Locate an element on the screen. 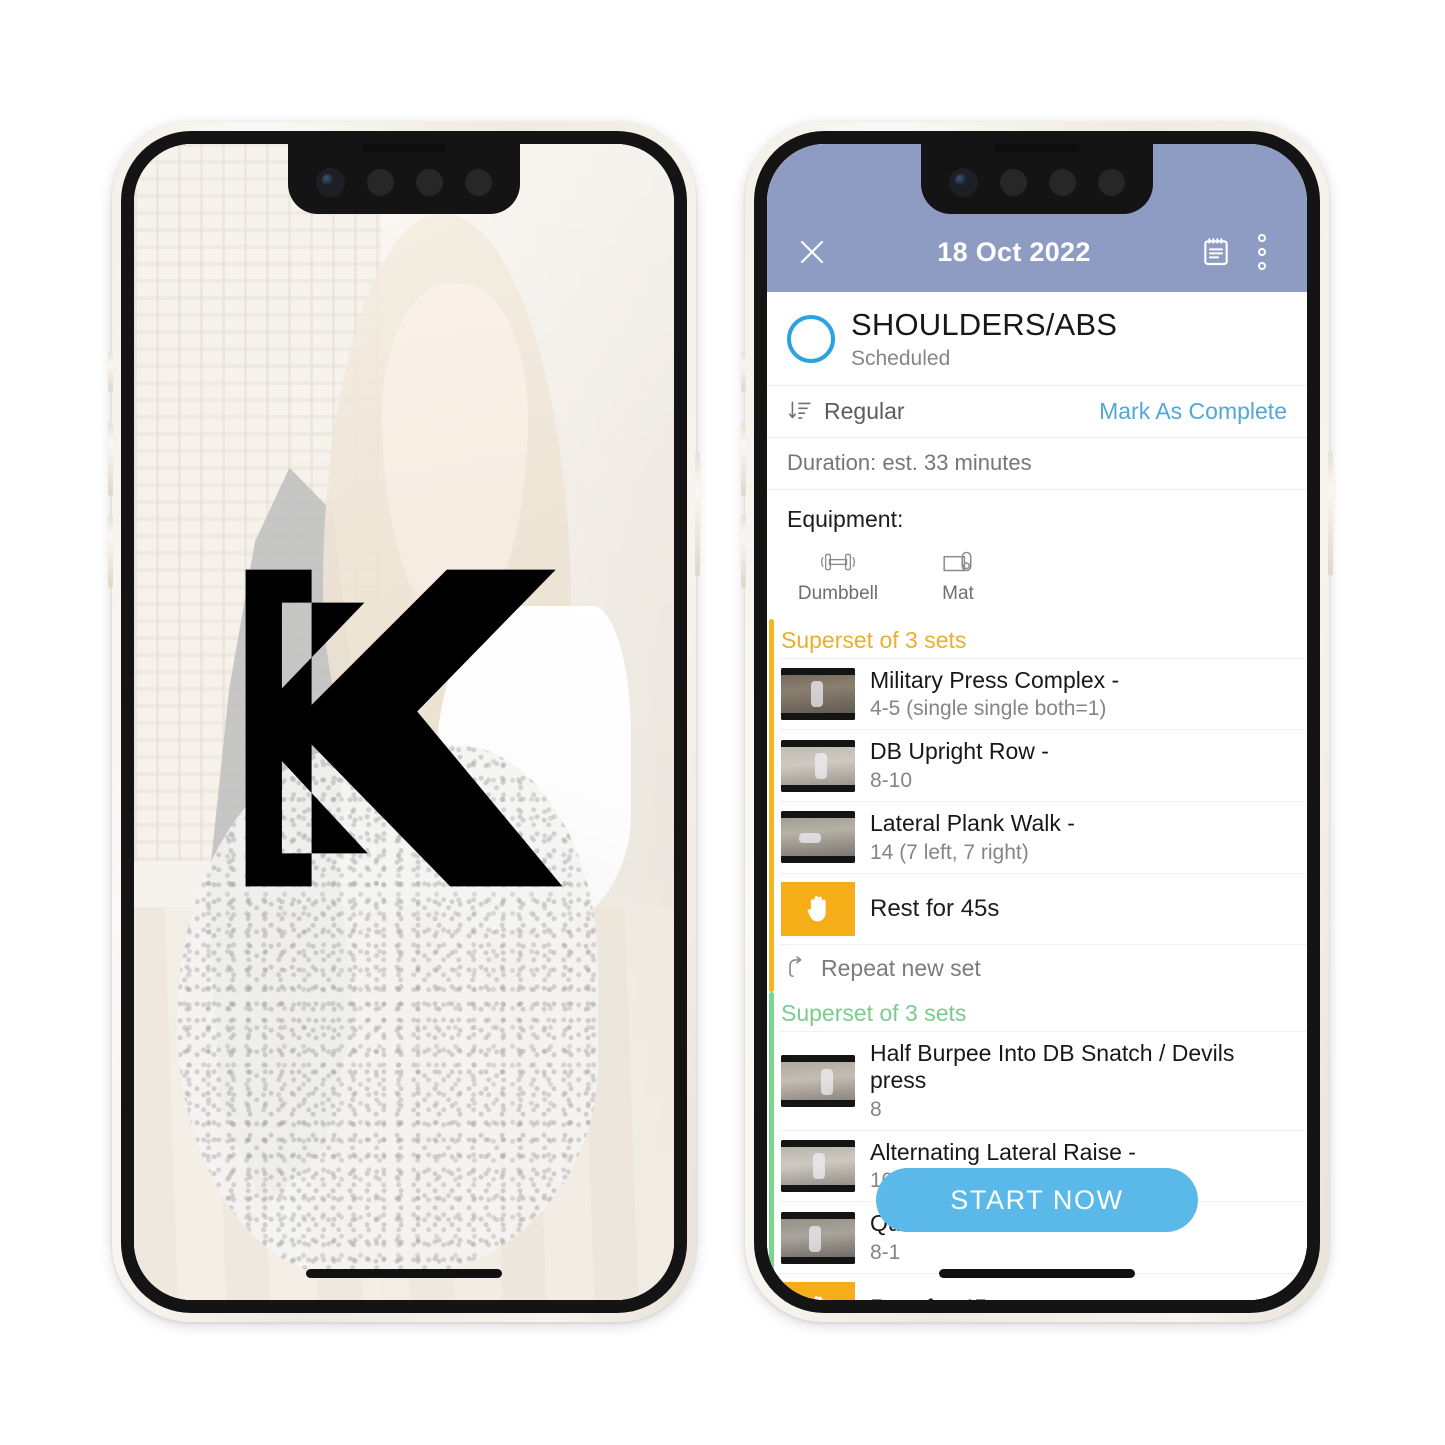 The width and height of the screenshot is (1445, 1445). close-icon is located at coordinates (812, 252).